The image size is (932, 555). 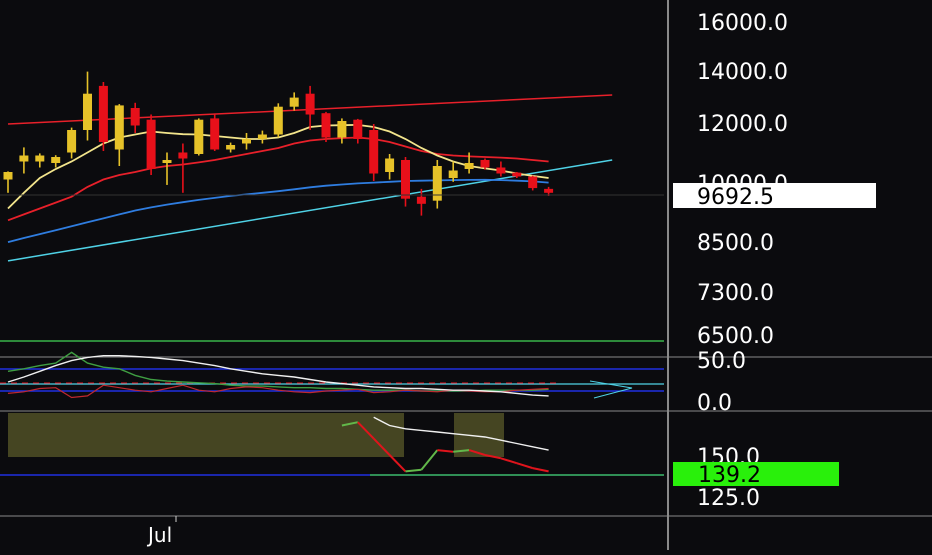 I want to click on price-axis-label: 6500.0, so click(x=735, y=336).